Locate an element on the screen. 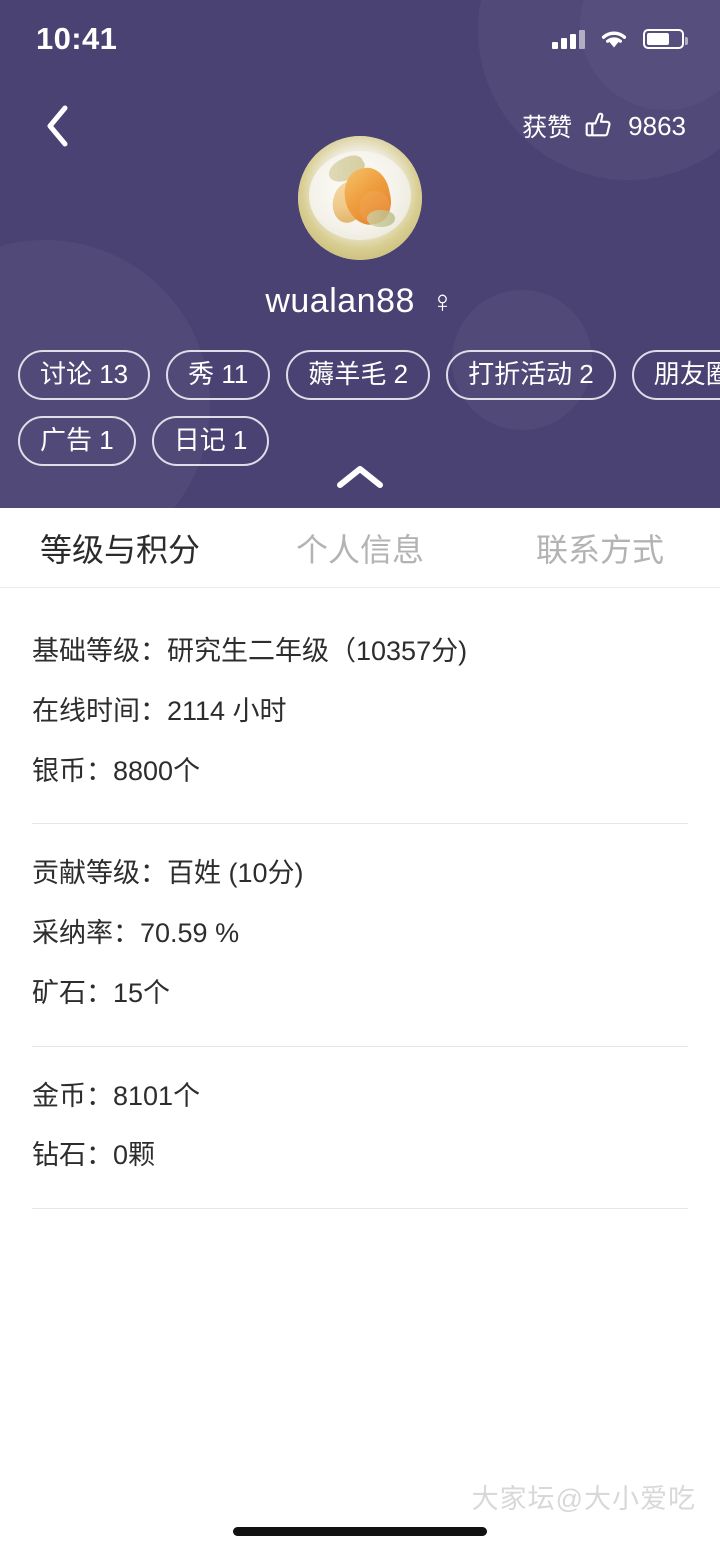 This screenshot has width=720, height=1558. chevron-left-icon is located at coordinates (57, 126).